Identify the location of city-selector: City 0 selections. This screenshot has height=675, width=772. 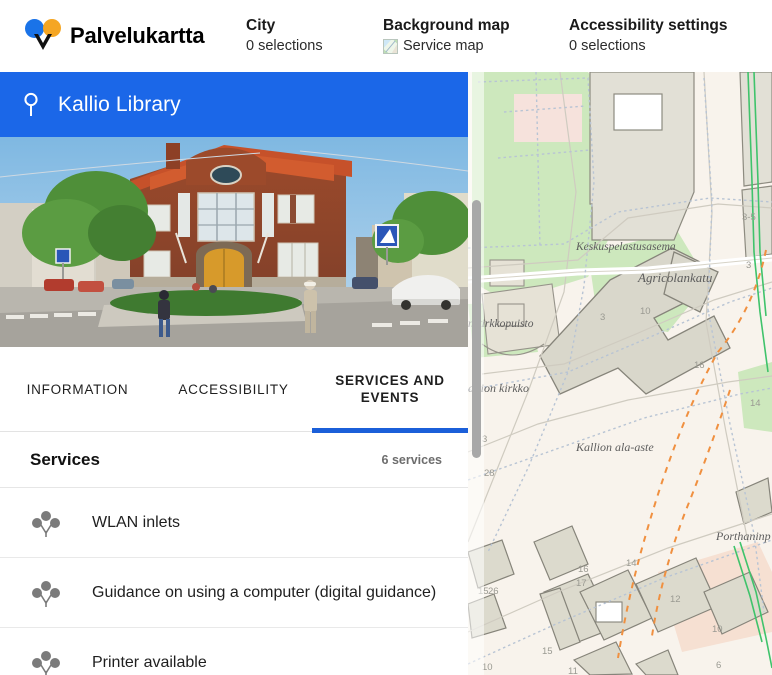
(284, 36).